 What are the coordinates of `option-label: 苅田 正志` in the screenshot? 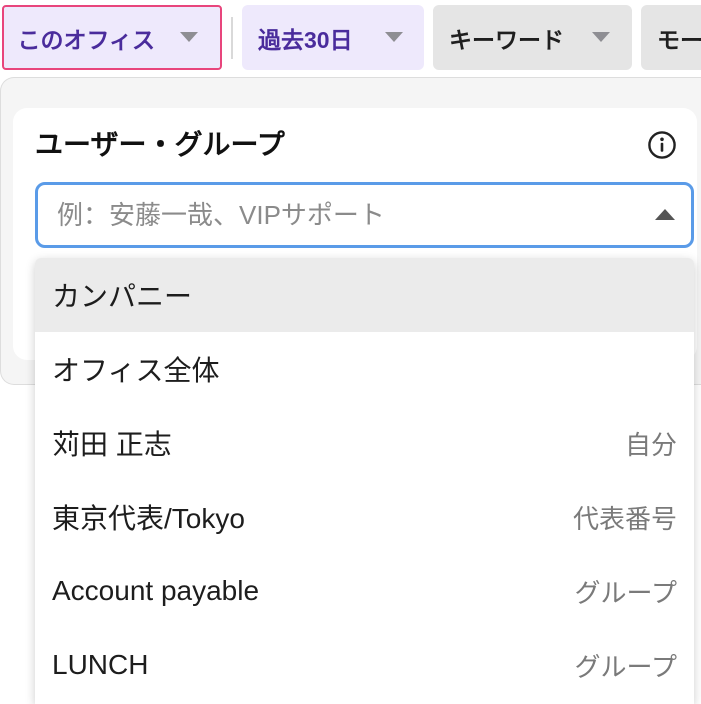 It's located at (112, 444).